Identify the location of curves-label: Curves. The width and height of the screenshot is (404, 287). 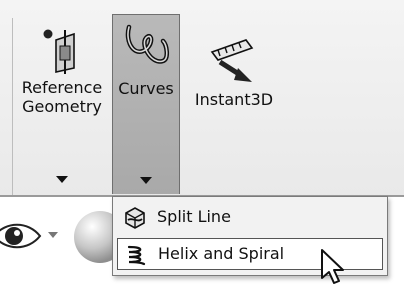
(146, 88).